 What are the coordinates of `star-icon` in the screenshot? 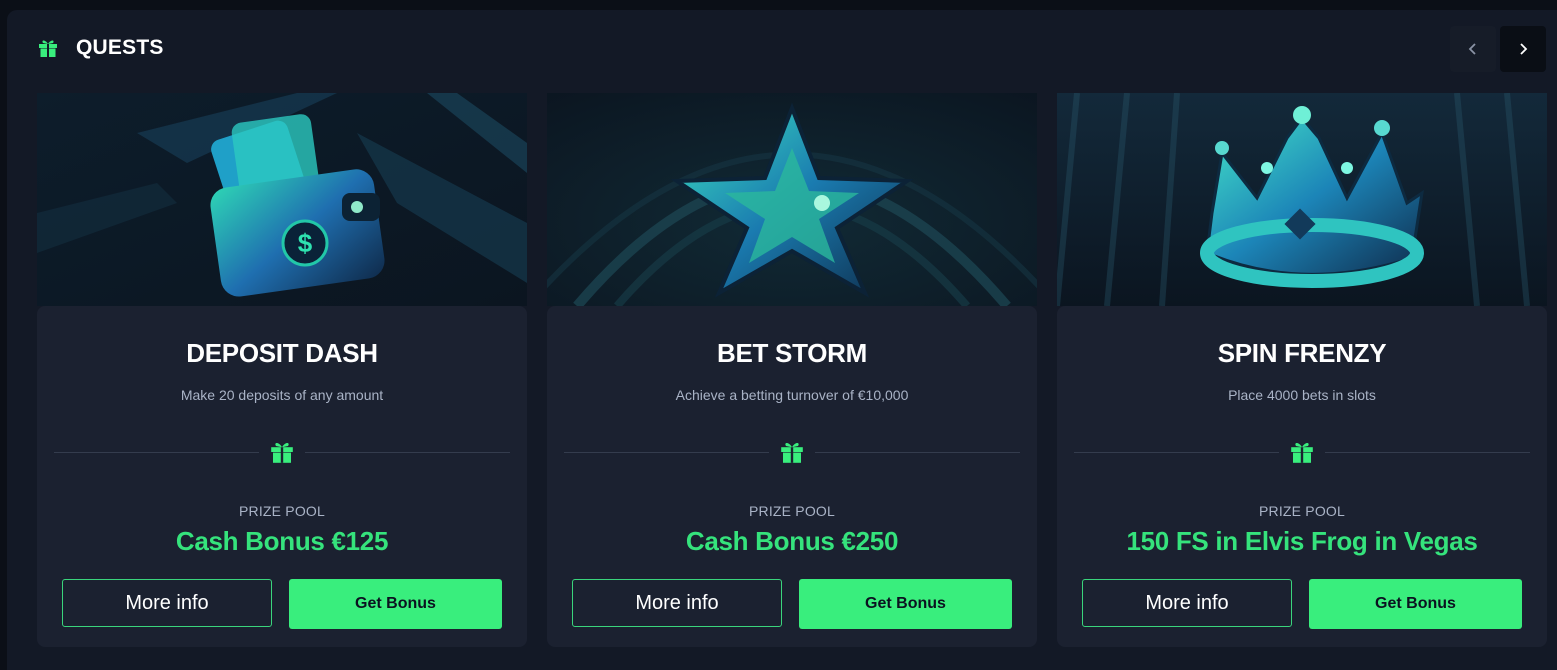 It's located at (792, 199).